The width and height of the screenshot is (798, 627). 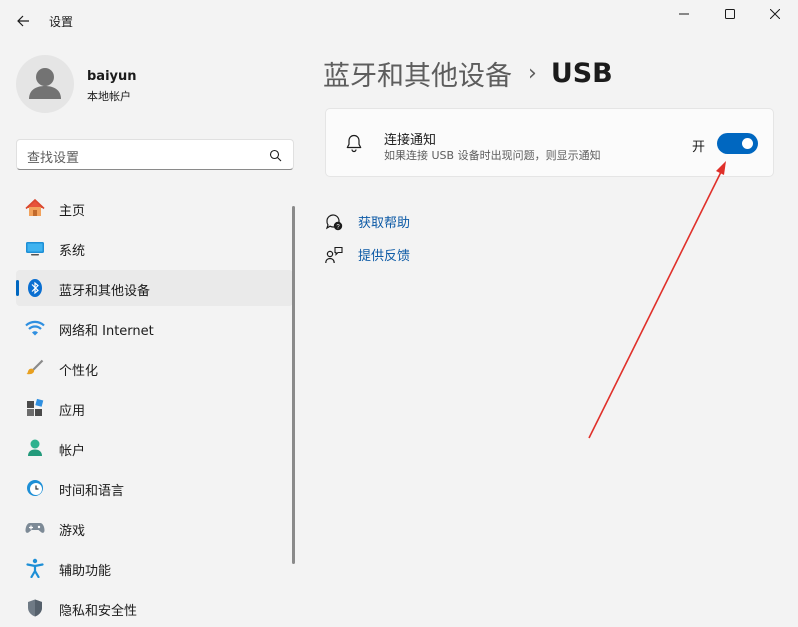 I want to click on sidebar-item-label: 应用, so click(x=72, y=411).